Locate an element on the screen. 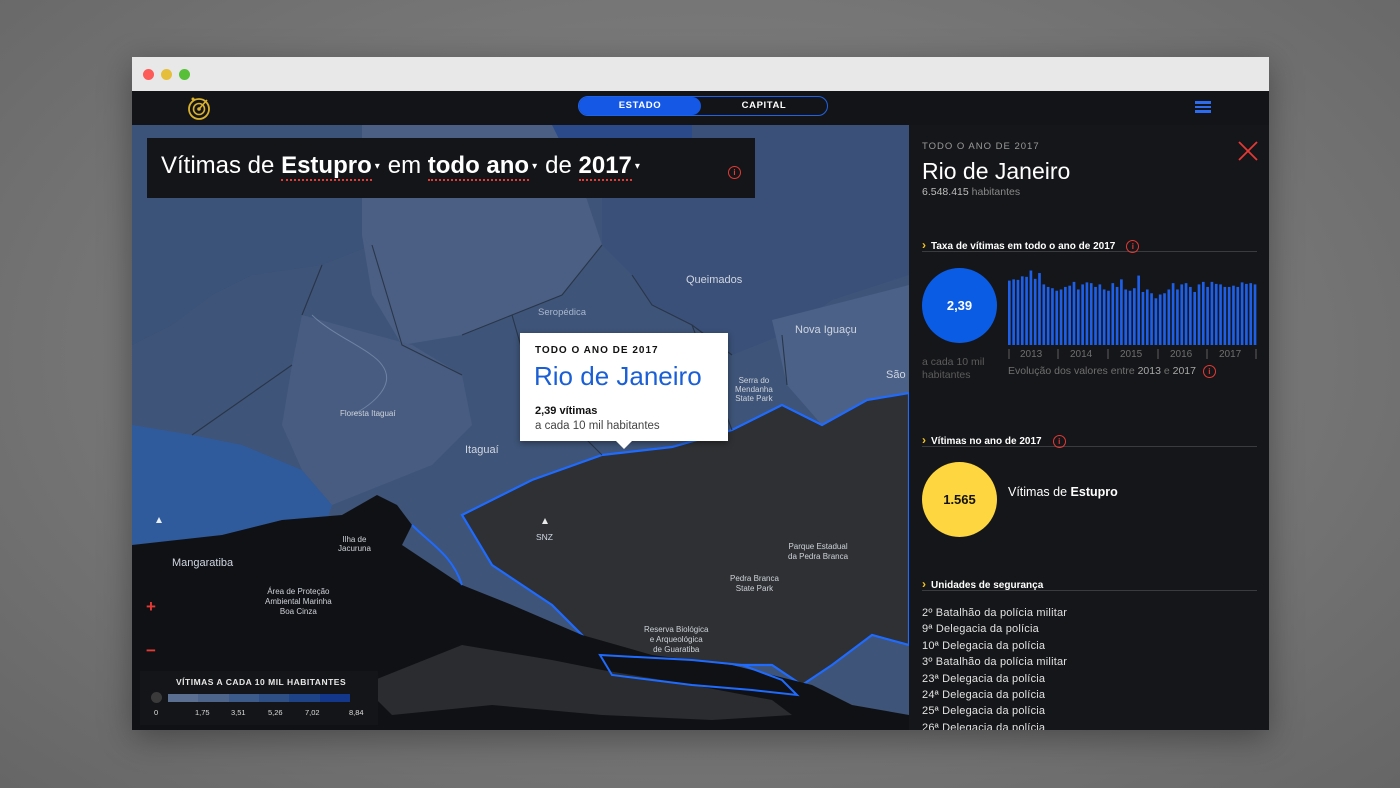 This screenshot has width=1400, height=788. victims-section-title: Vítimas no ano de 2017 is located at coordinates (982, 441).